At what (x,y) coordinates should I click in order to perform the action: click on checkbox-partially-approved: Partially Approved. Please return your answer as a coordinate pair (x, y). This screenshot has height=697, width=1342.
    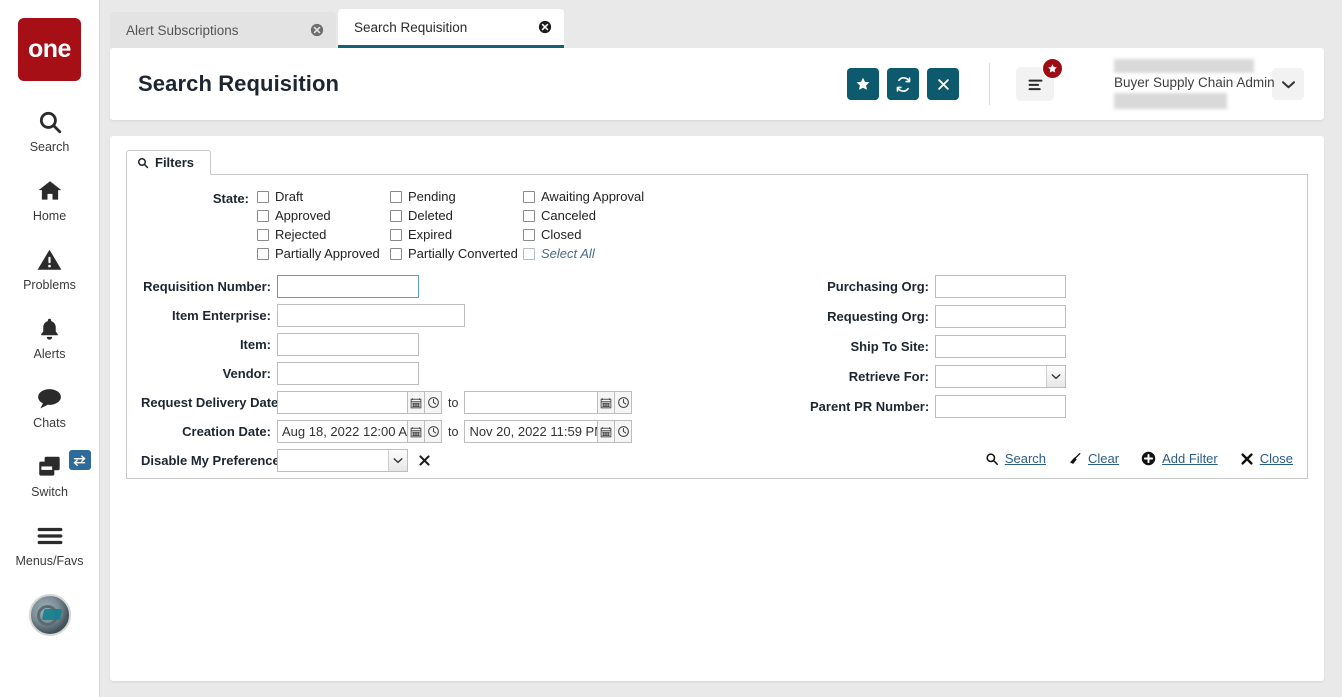
    Looking at the image, I should click on (323, 253).